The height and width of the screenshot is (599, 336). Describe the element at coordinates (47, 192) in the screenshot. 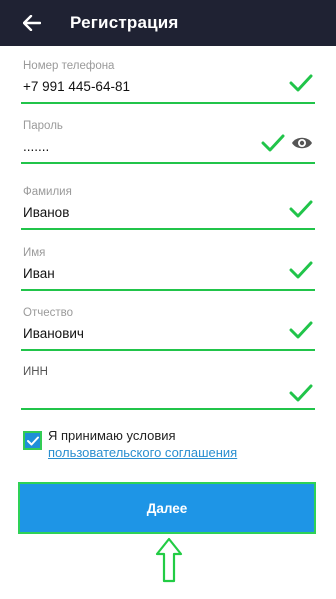

I see `surname-label: Фамилия` at that location.